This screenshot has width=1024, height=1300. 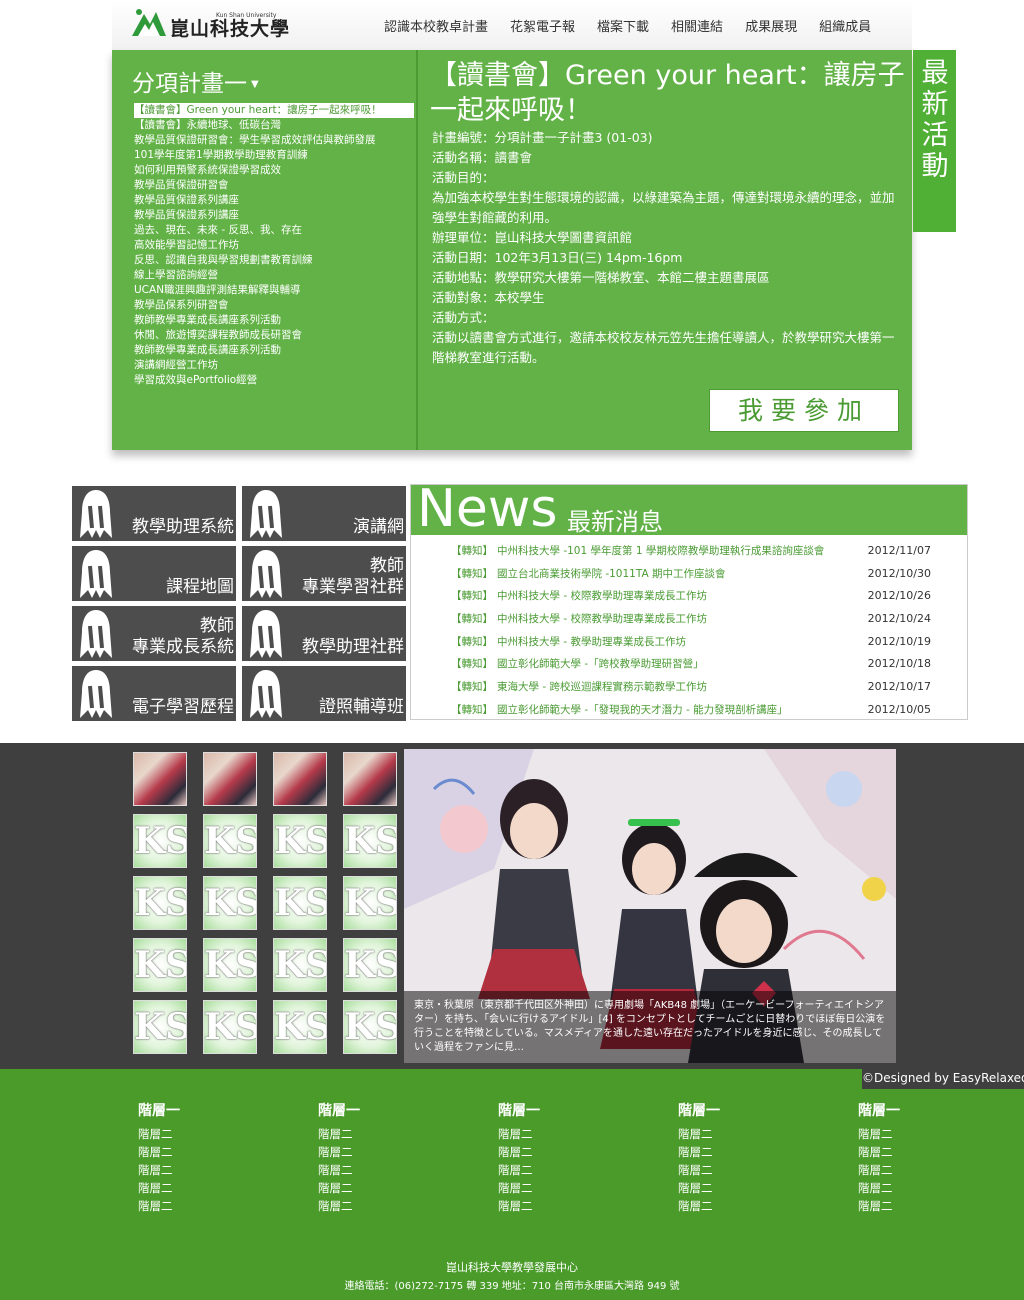 What do you see at coordinates (680, 641) in the screenshot?
I see `news-link: 中州科技大學 - 教學助理專業成長工作坊` at bounding box center [680, 641].